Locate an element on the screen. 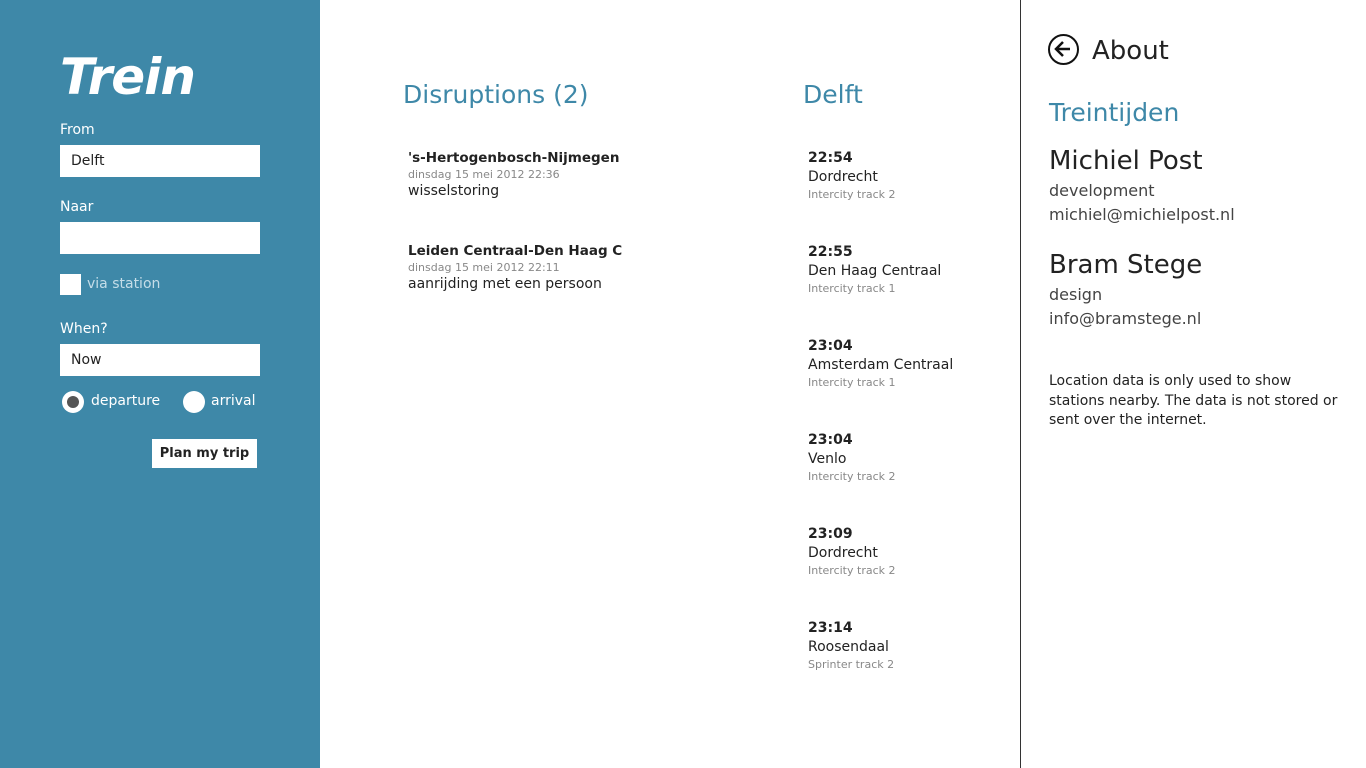  disruption-reason: aanrijding met een persoon is located at coordinates (505, 284).